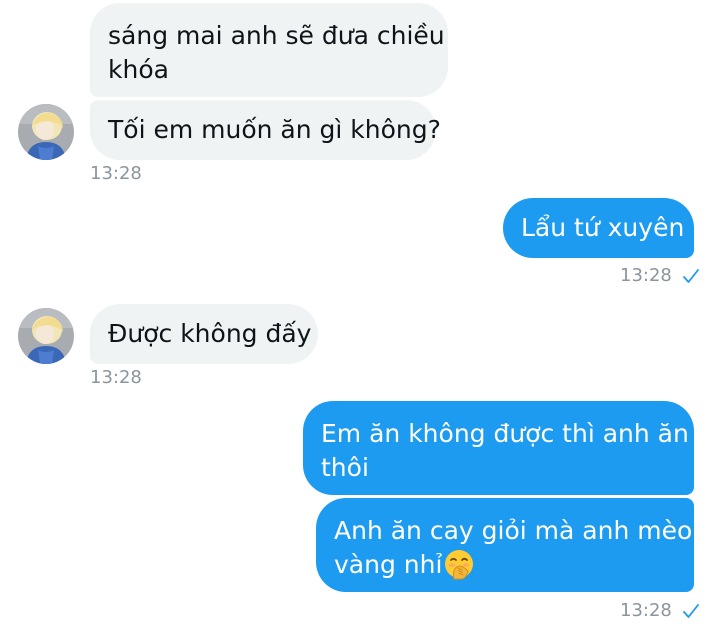  I want to click on message-line: Lẩu tứ xuyên, so click(603, 227).